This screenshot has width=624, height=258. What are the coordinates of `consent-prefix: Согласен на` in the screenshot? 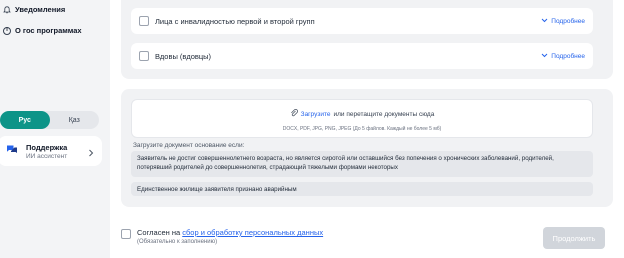 It's located at (159, 232).